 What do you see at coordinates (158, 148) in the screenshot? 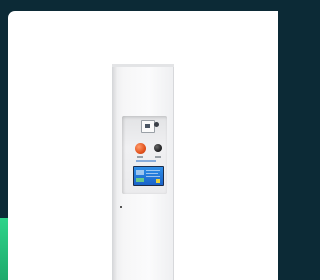
I see `start-button-icon` at bounding box center [158, 148].